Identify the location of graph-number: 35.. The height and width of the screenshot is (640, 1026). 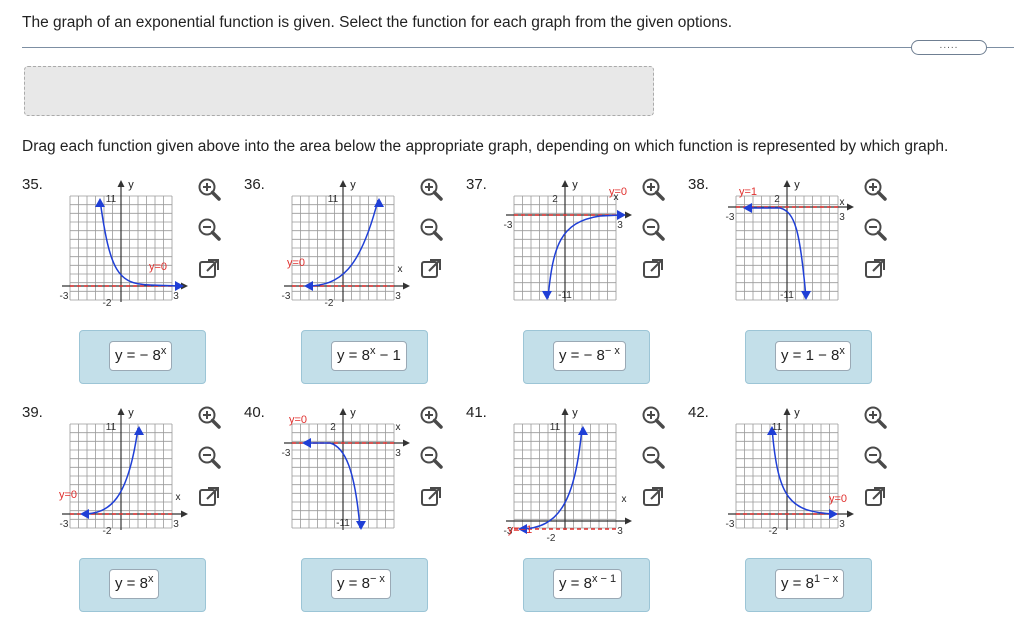
(32, 184).